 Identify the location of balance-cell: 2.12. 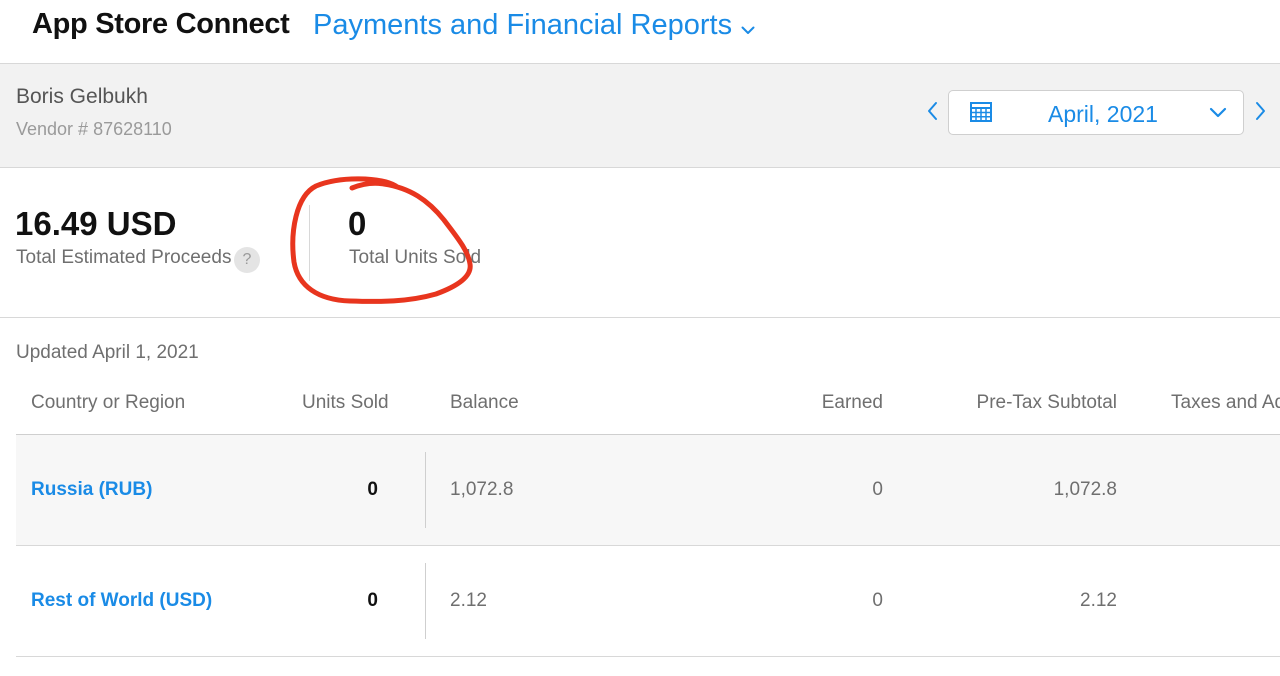
(468, 600).